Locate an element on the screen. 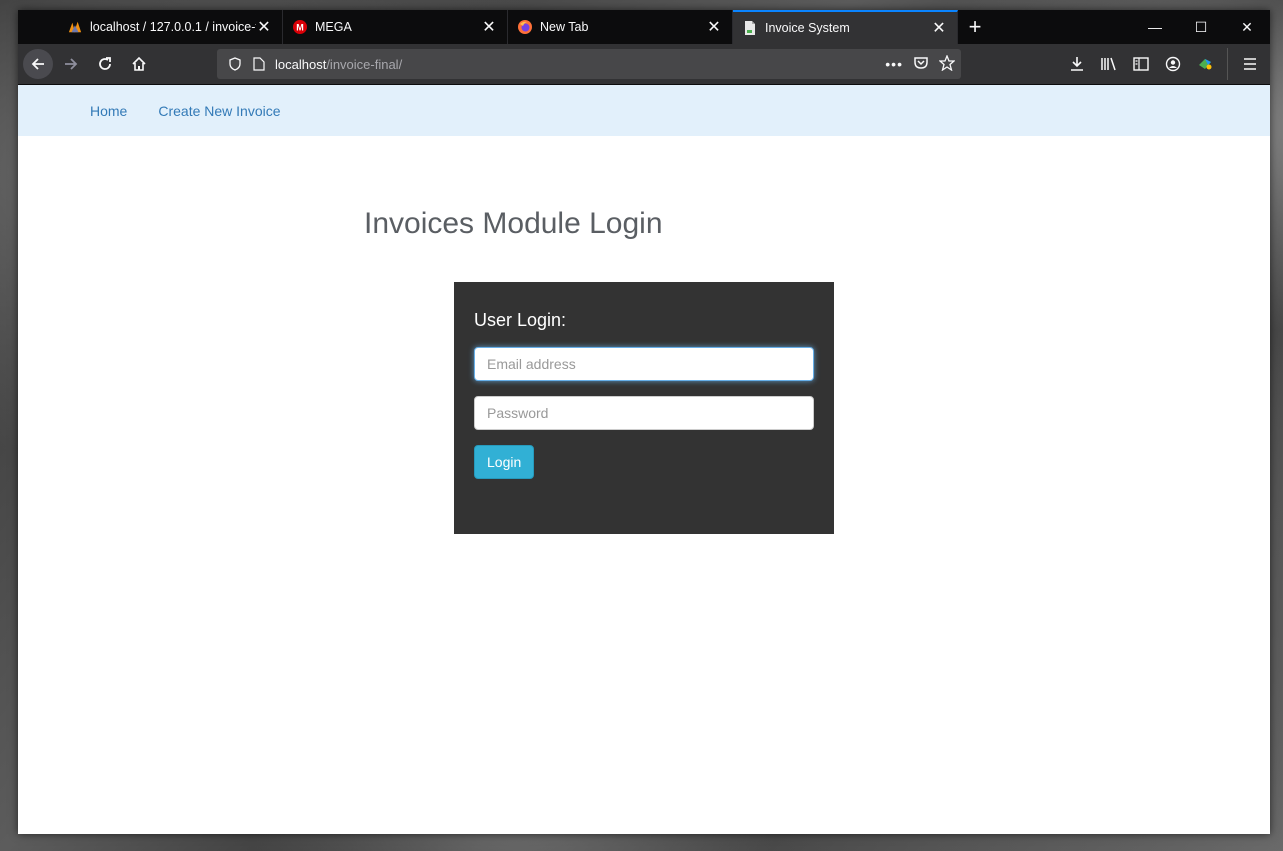 This screenshot has width=1283, height=851. url-path: /invoice-final/ is located at coordinates (364, 64).